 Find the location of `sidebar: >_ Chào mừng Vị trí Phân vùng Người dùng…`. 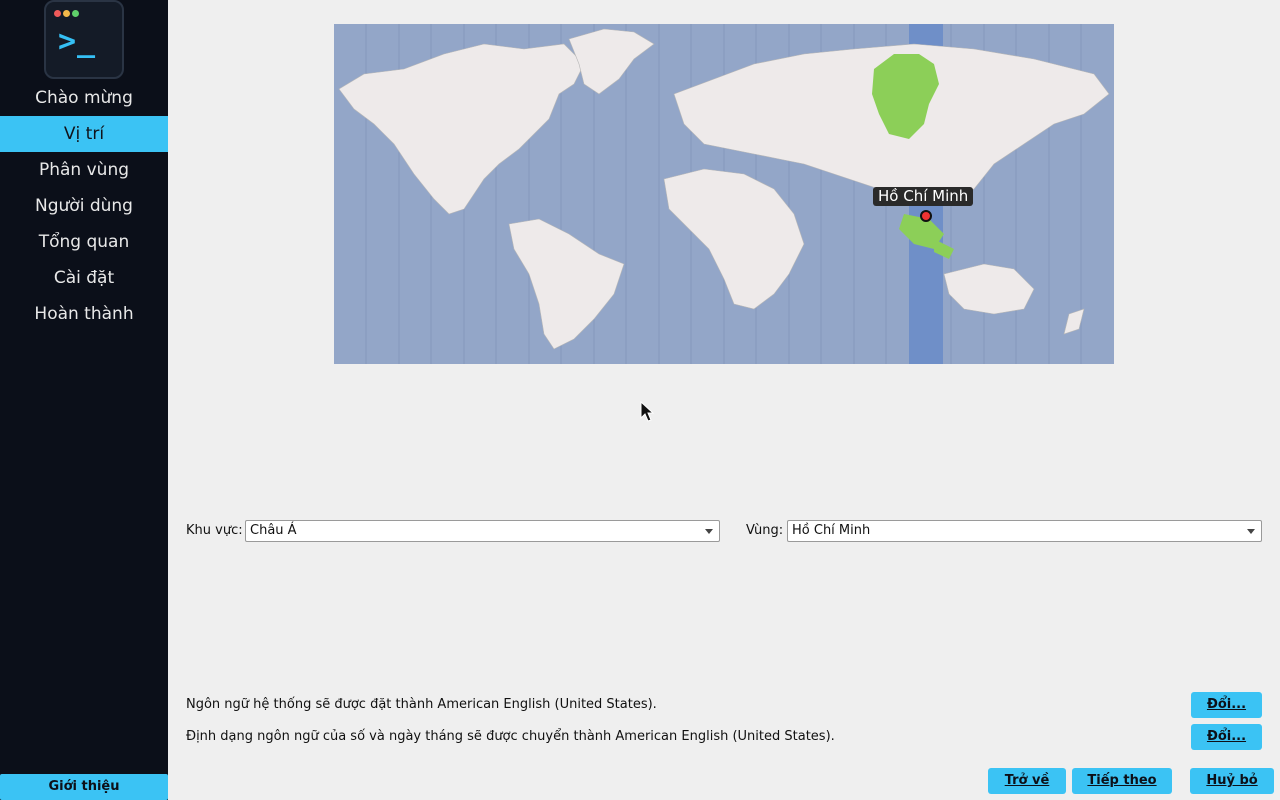

sidebar: >_ Chào mừng Vị trí Phân vùng Người dùng… is located at coordinates (84, 400).